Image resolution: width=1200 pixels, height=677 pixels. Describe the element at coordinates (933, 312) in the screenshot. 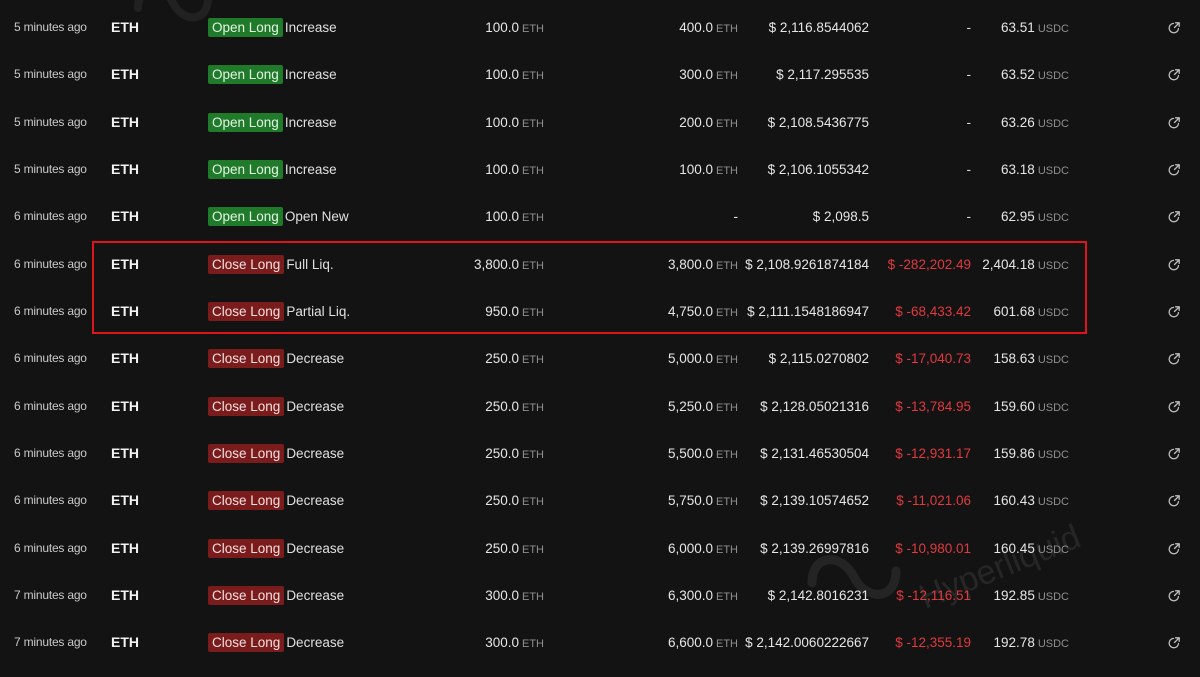

I see `trade-pnl: $ -68,433.42` at that location.